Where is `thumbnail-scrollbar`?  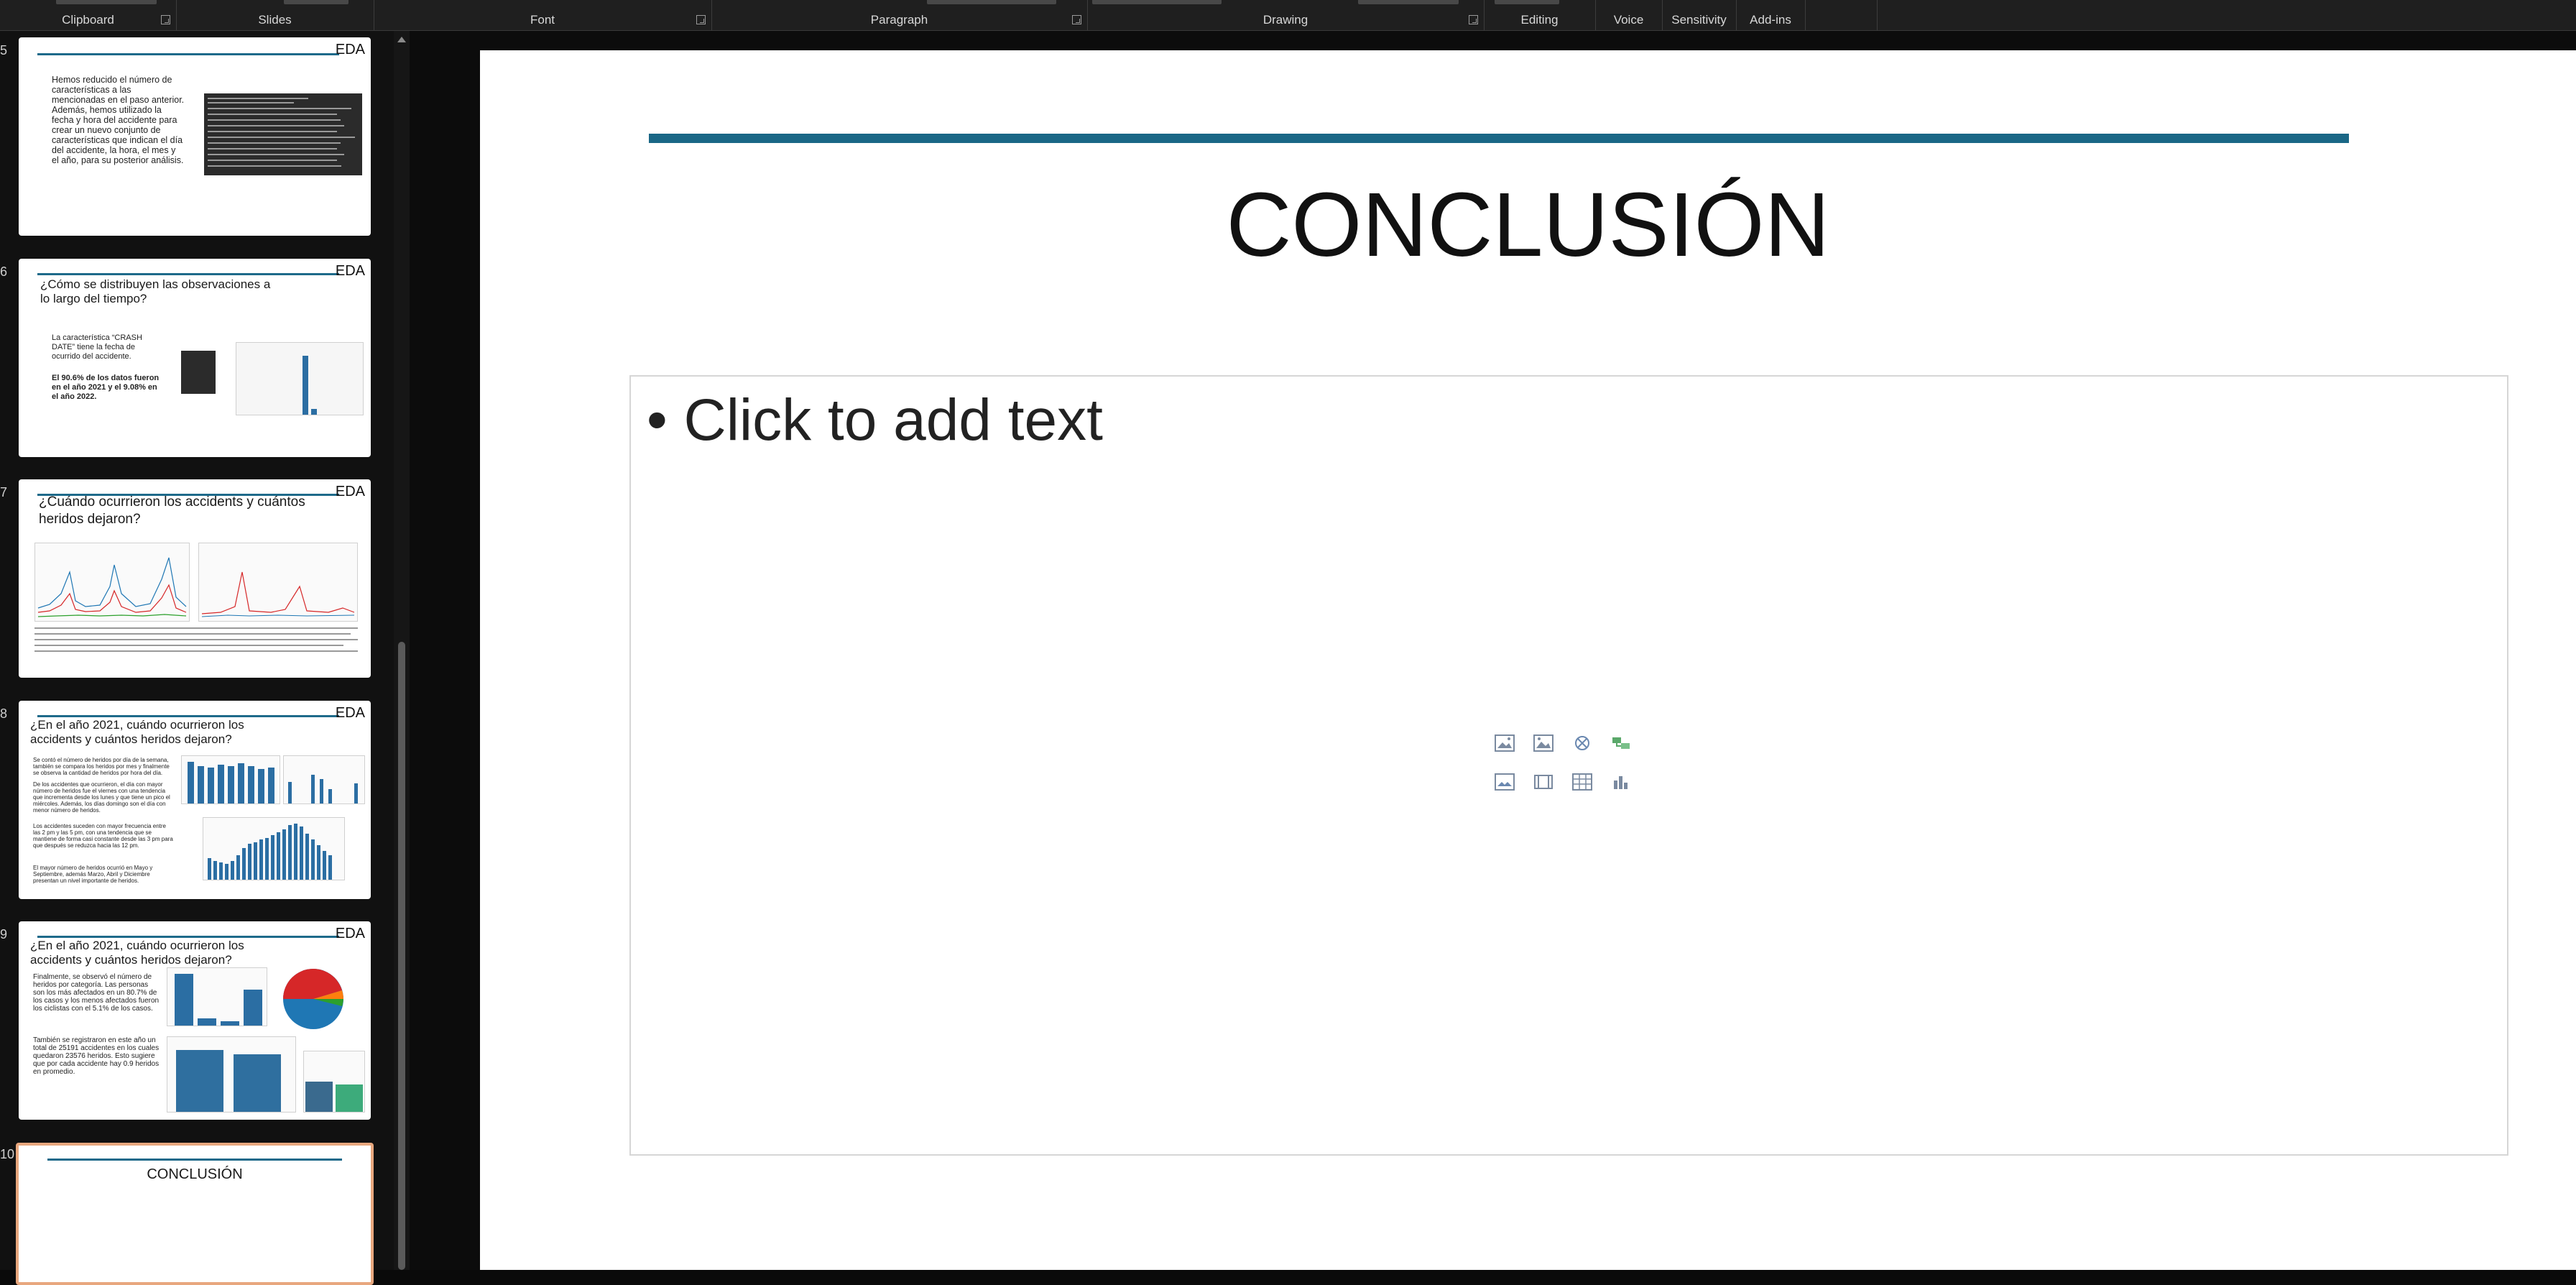
thumbnail-scrollbar is located at coordinates (402, 650).